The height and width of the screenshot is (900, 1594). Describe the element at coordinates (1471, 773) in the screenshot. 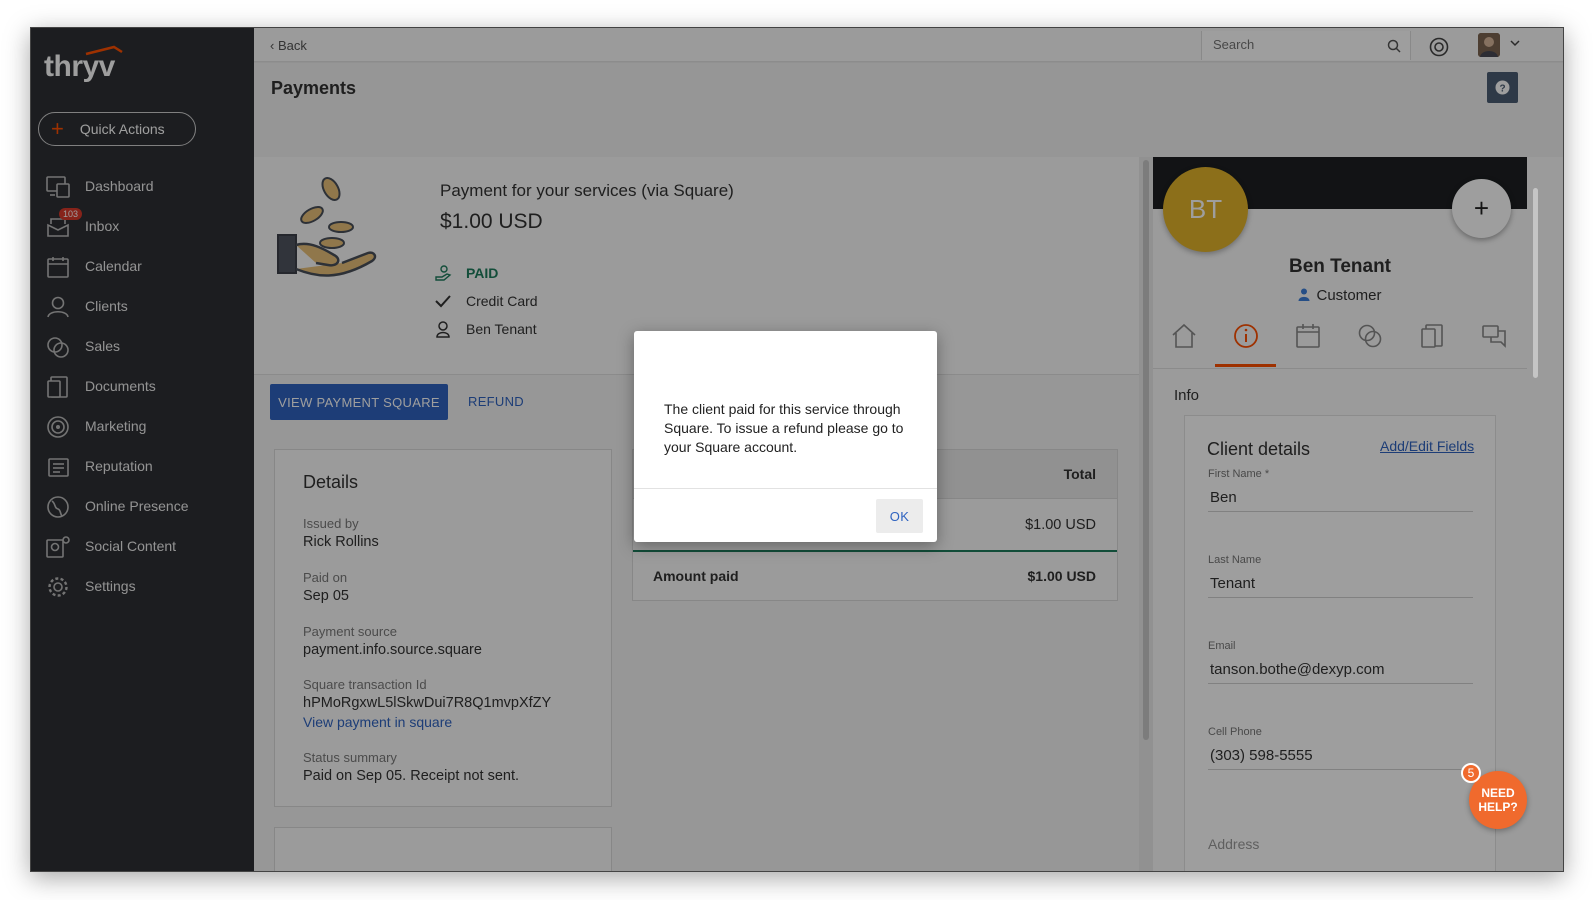

I see `need-help-badge: 5` at that location.